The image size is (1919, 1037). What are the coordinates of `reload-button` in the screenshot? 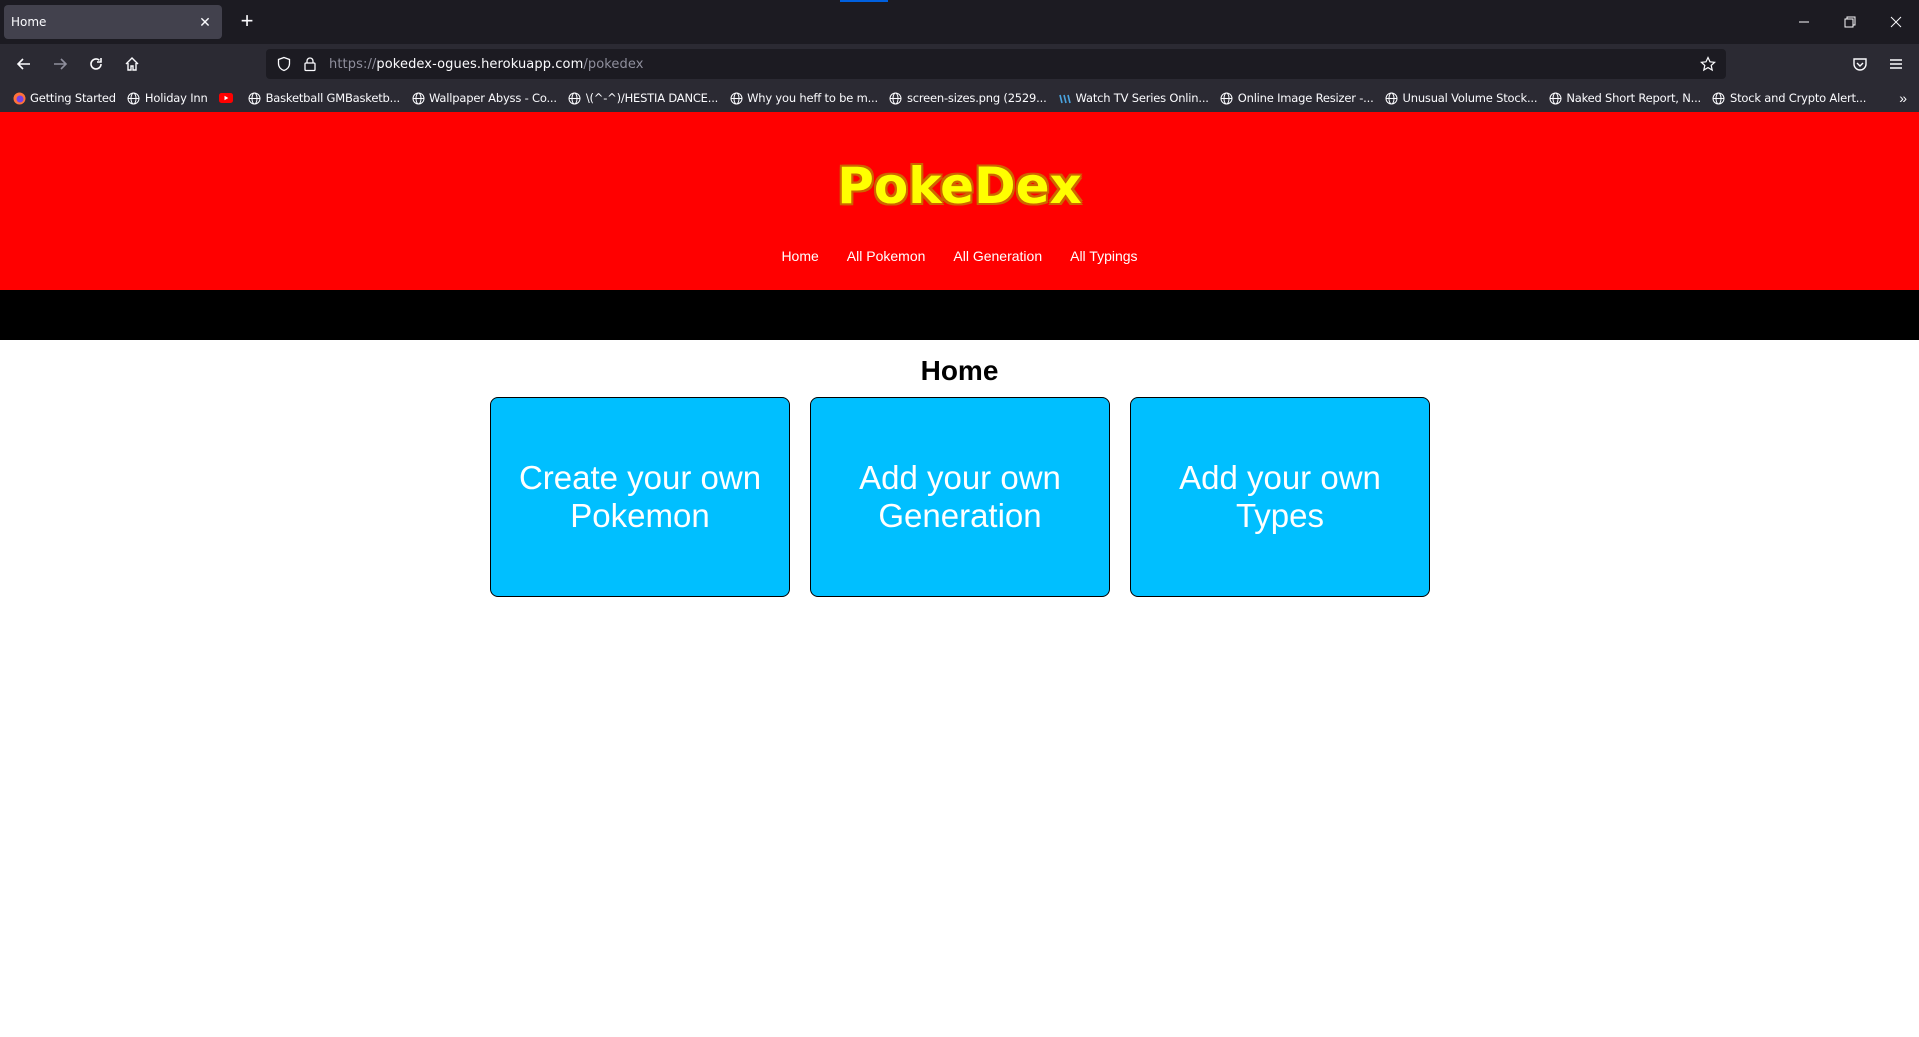 It's located at (96, 64).